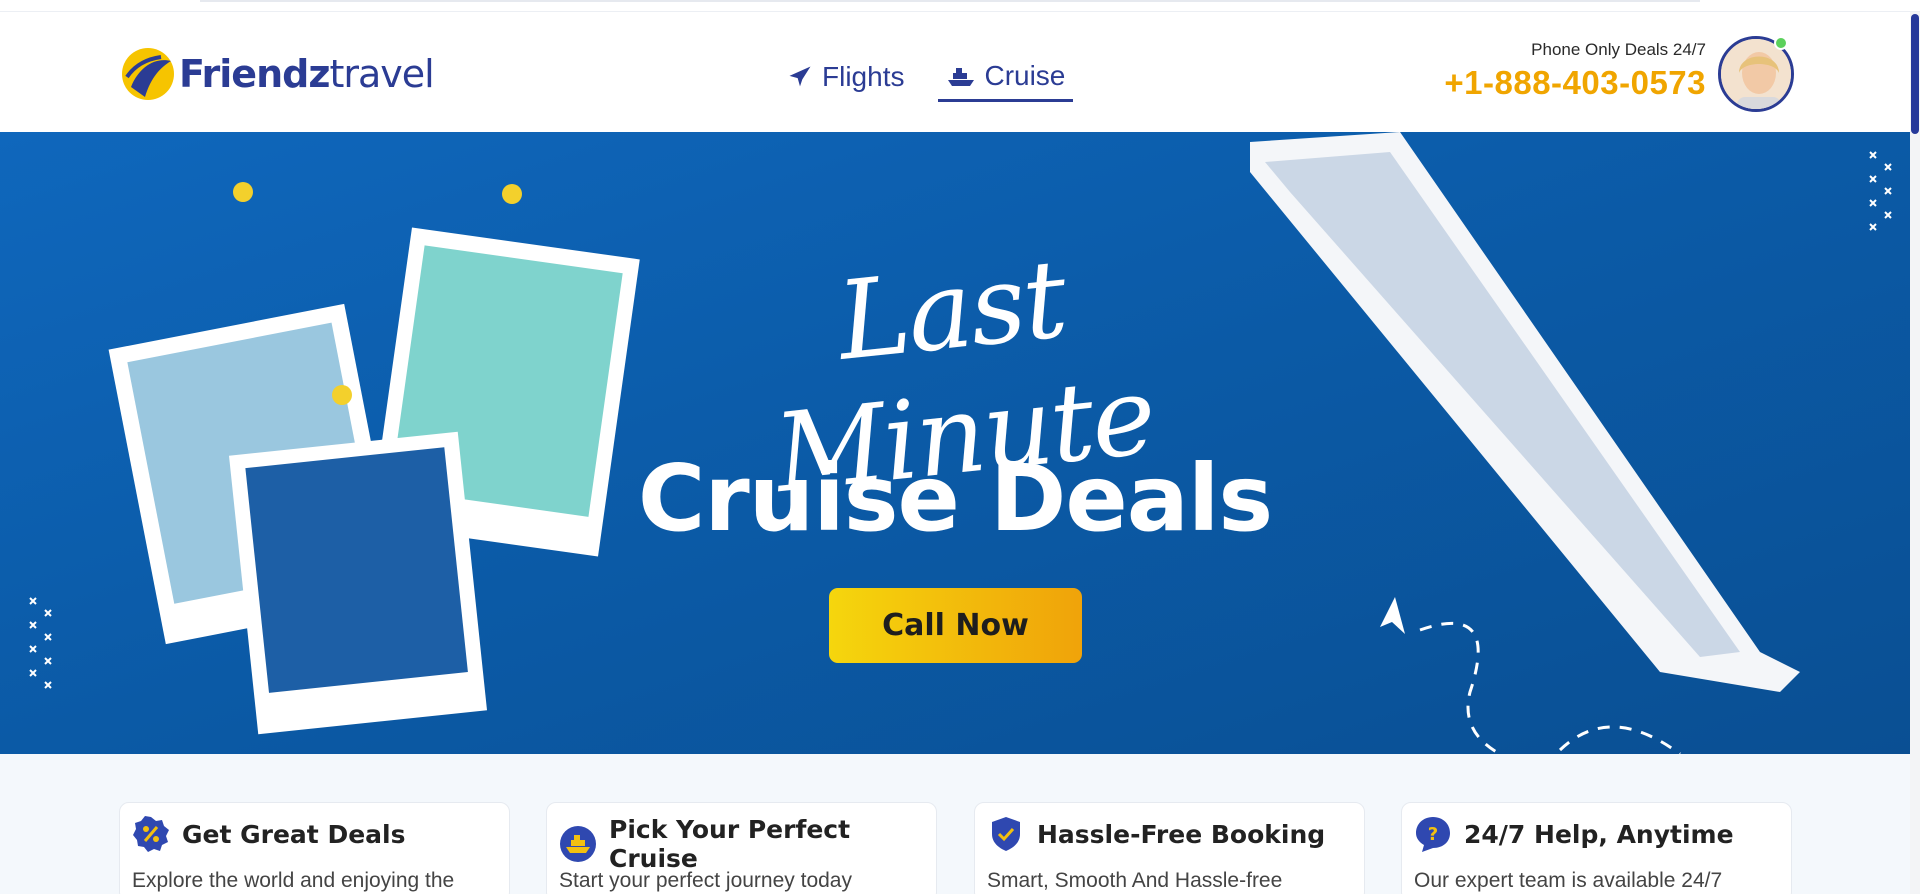 The height and width of the screenshot is (894, 1920). Describe the element at coordinates (1568, 880) in the screenshot. I see `feature-text: Our expert team is available 24/7` at that location.